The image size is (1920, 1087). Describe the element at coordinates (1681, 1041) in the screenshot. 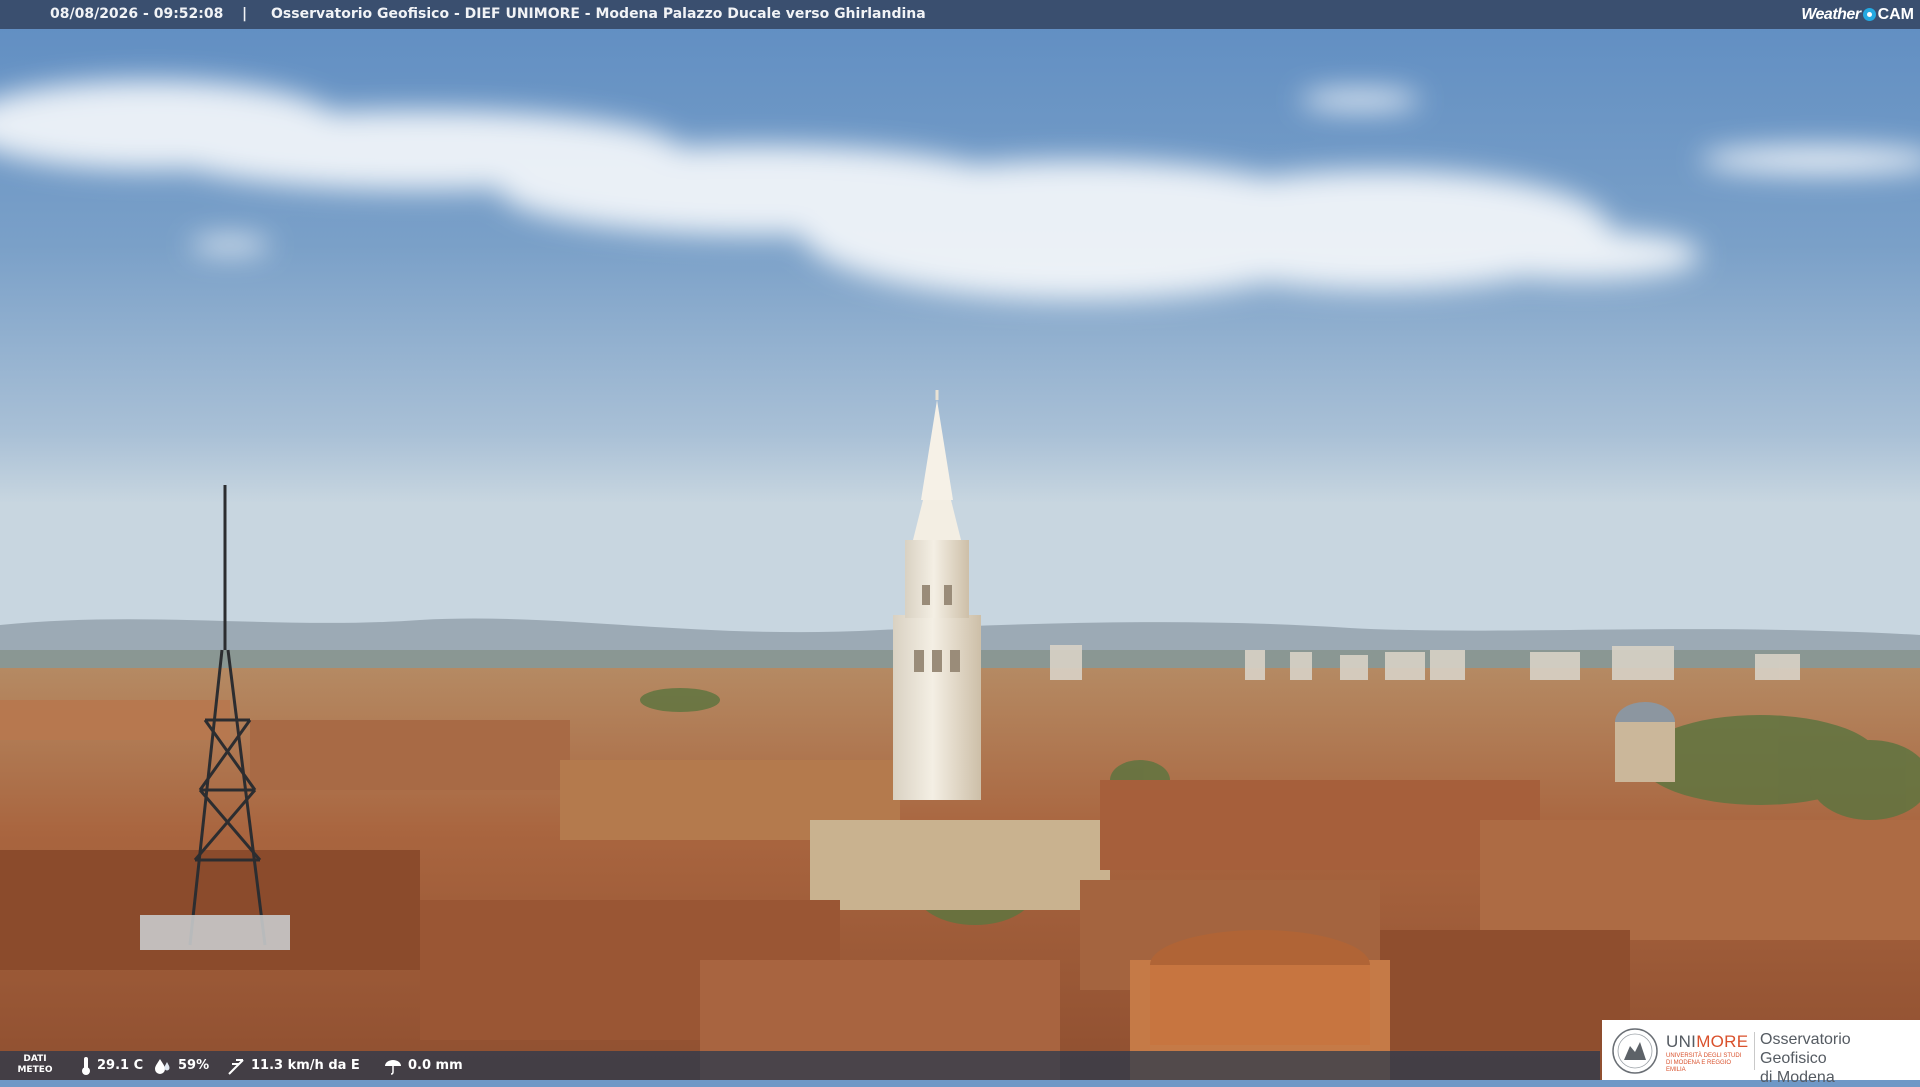

I see `unimore-uni: UNI` at that location.